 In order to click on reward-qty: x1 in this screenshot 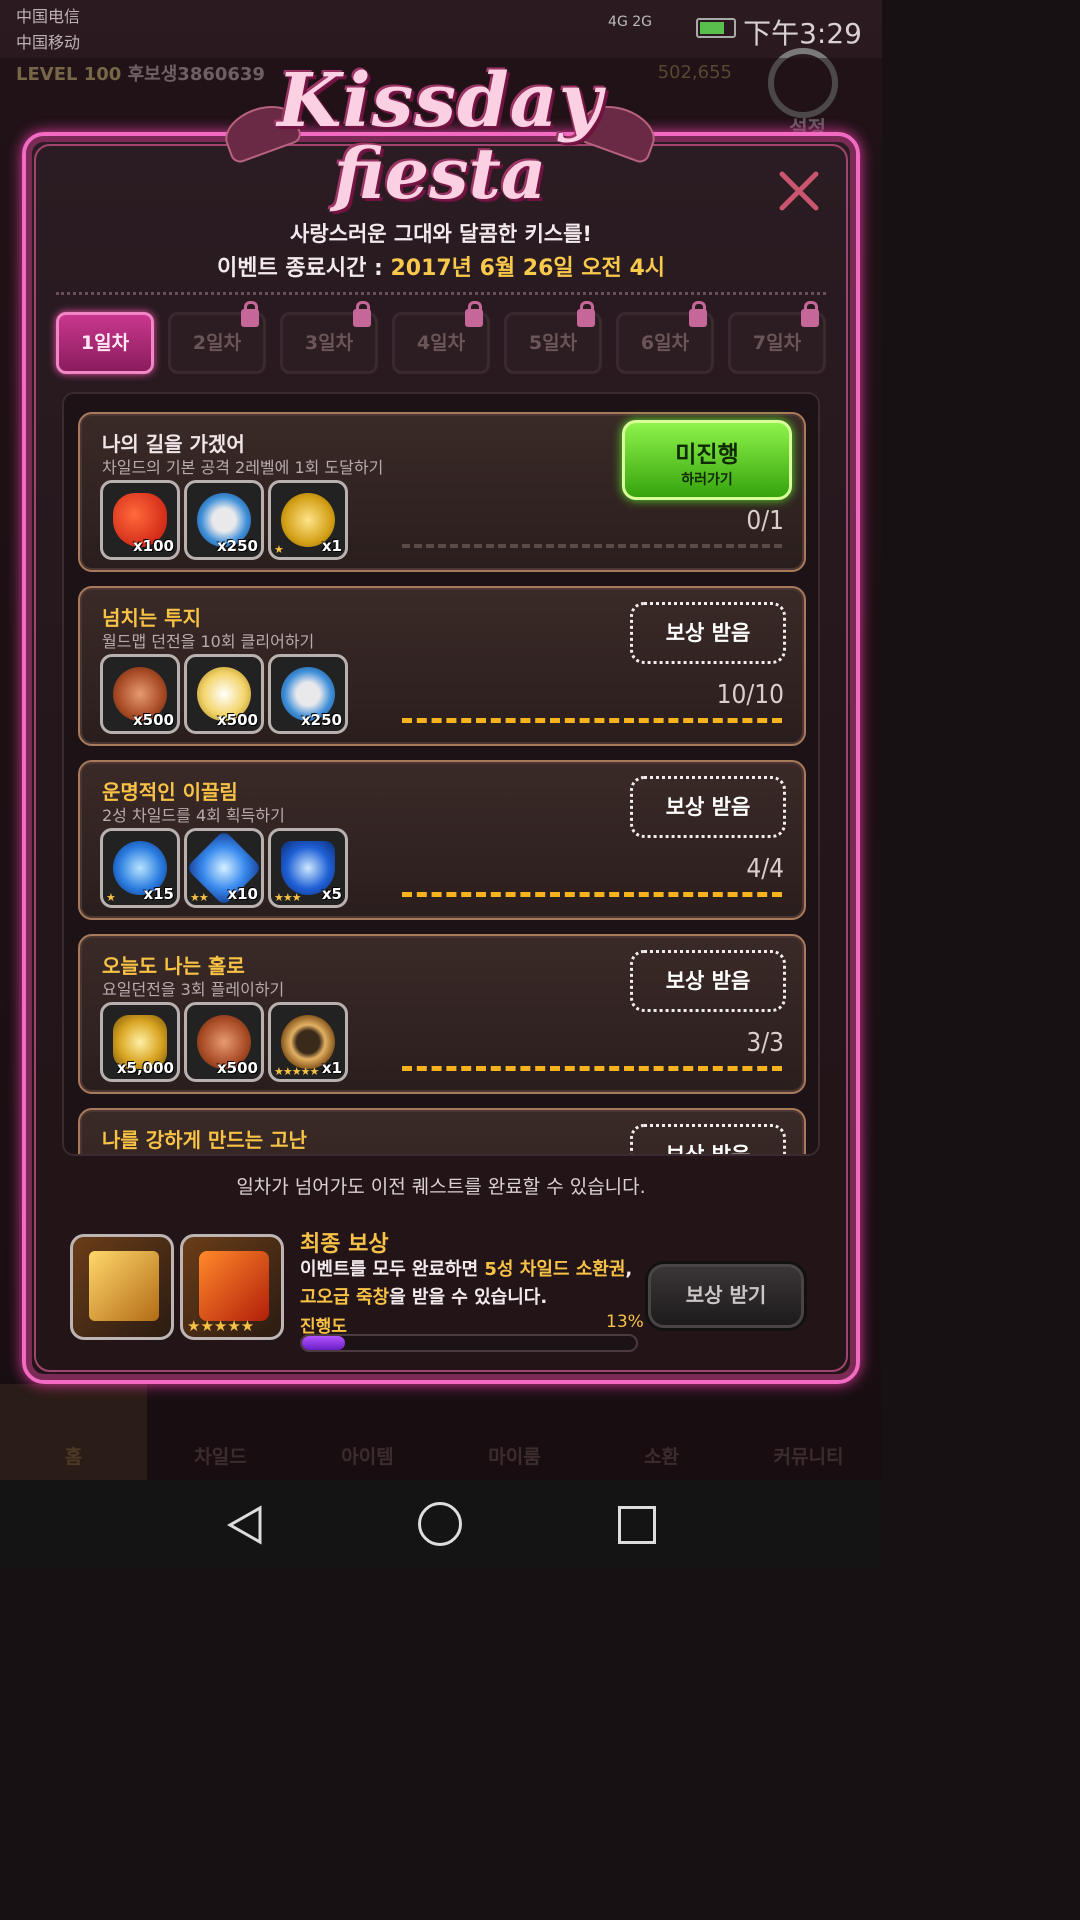, I will do `click(331, 546)`.